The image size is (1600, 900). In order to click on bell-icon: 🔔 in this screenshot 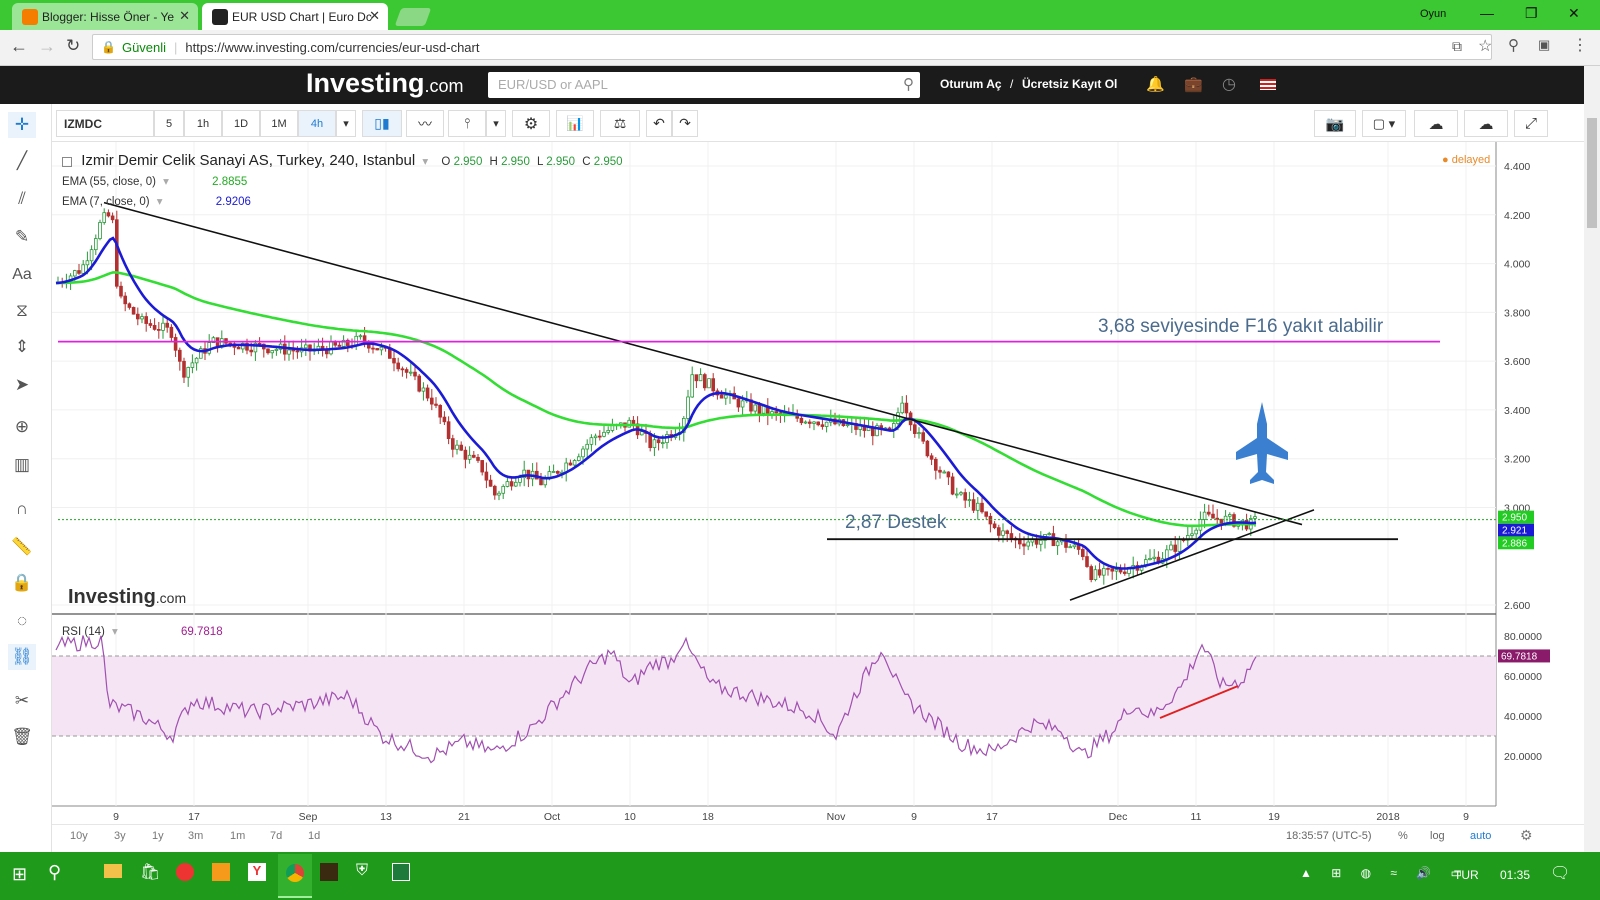, I will do `click(1155, 84)`.